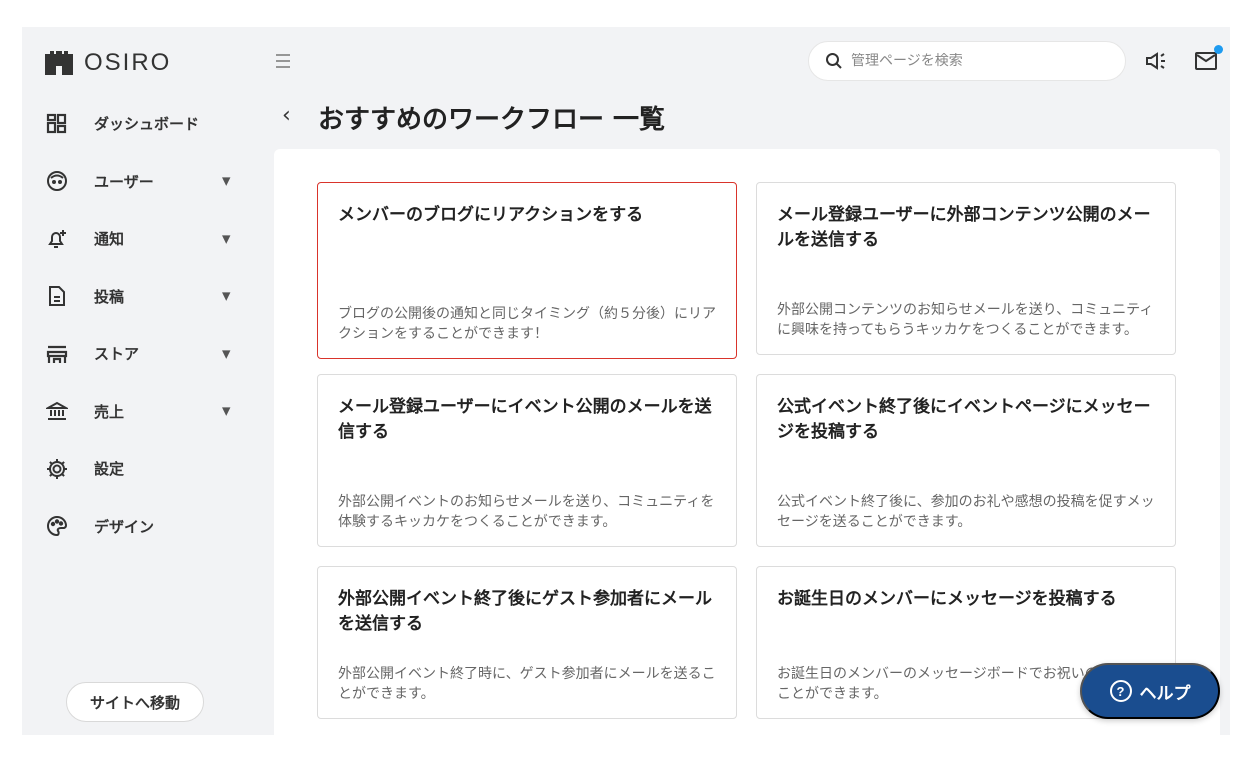 This screenshot has height=762, width=1250. What do you see at coordinates (57, 296) in the screenshot?
I see `document-icon` at bounding box center [57, 296].